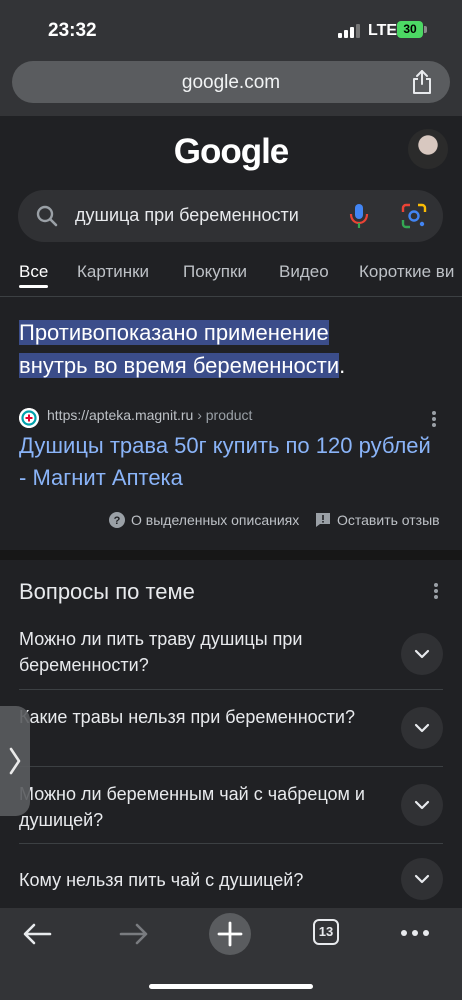 The height and width of the screenshot is (1000, 462). Describe the element at coordinates (359, 216) in the screenshot. I see `microphone-icon` at that location.